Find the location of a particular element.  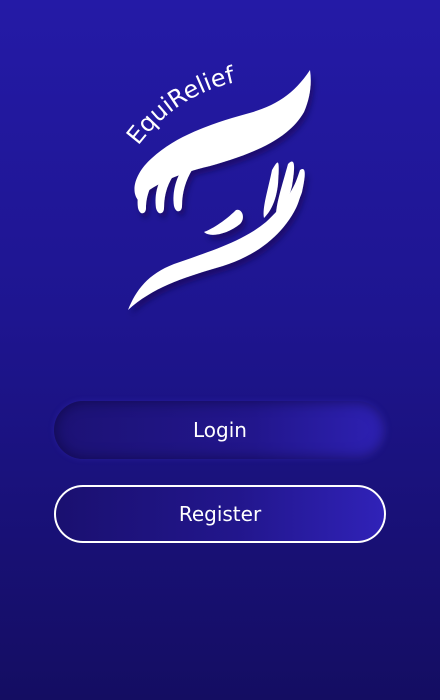

register-button-label: Register is located at coordinates (220, 514).